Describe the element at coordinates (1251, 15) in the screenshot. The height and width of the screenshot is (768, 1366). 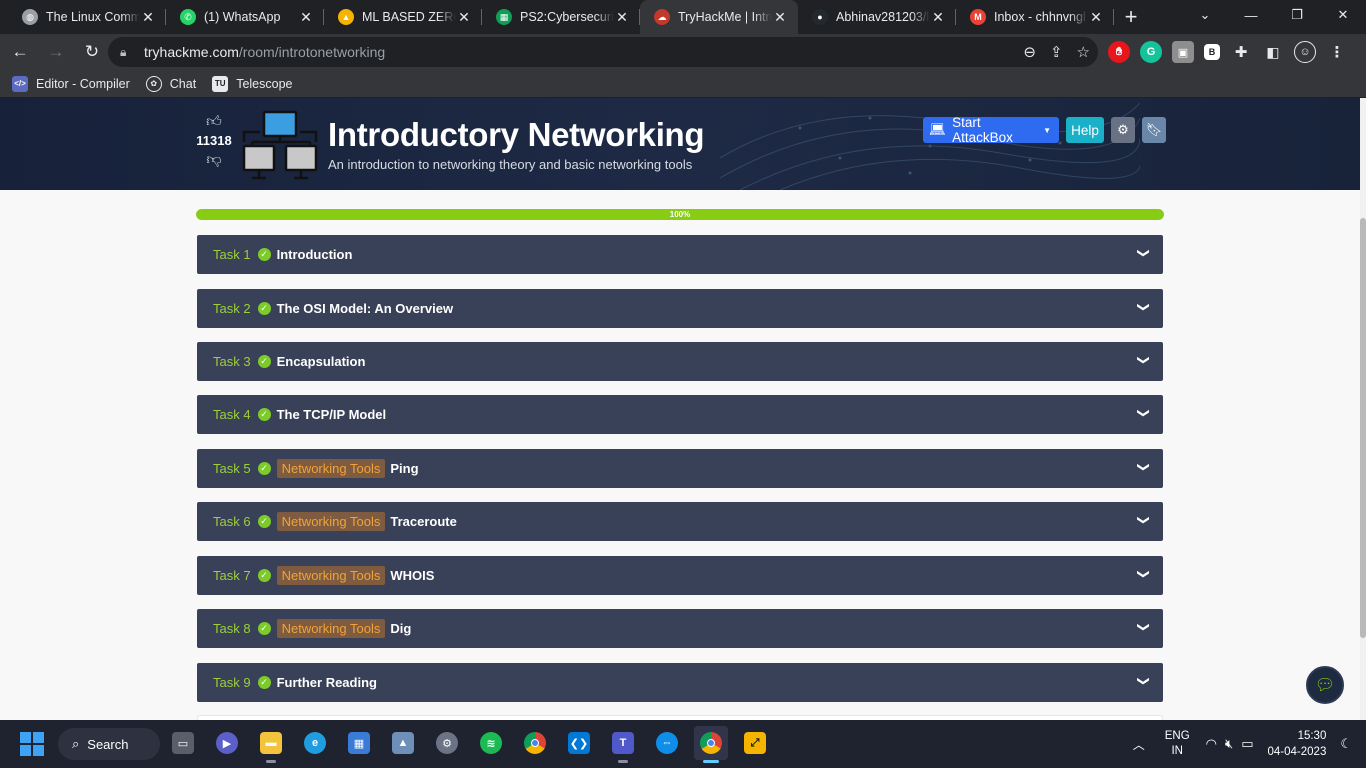
I see `minimize-icon: —` at that location.